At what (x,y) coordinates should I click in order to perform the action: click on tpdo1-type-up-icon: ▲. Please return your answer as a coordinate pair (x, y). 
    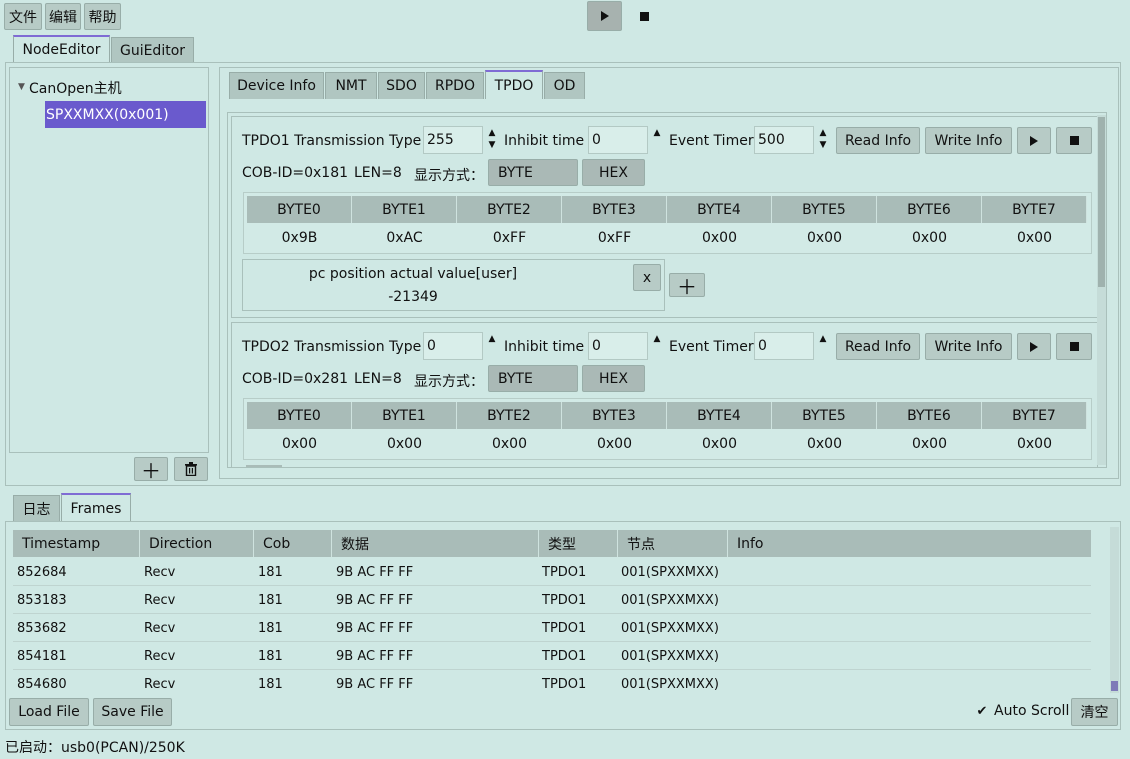
    Looking at the image, I should click on (492, 133).